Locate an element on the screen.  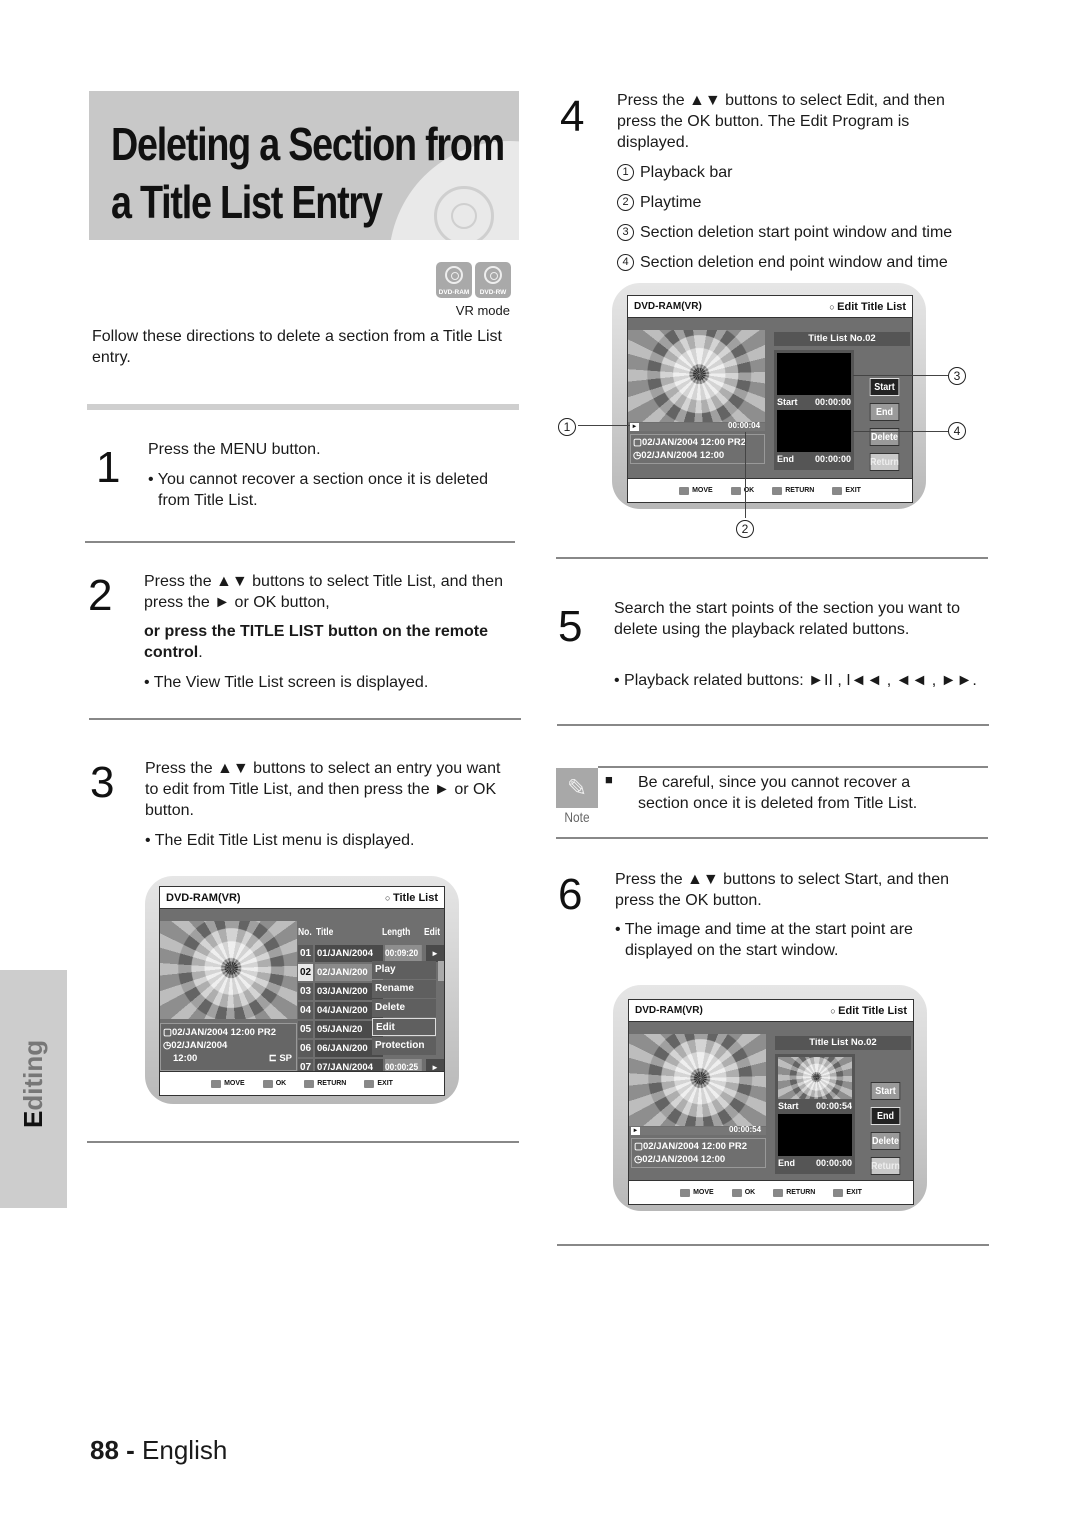
start-end-panel: Start 00:00:00 End 00:00:00 is located at coordinates (814, 410).